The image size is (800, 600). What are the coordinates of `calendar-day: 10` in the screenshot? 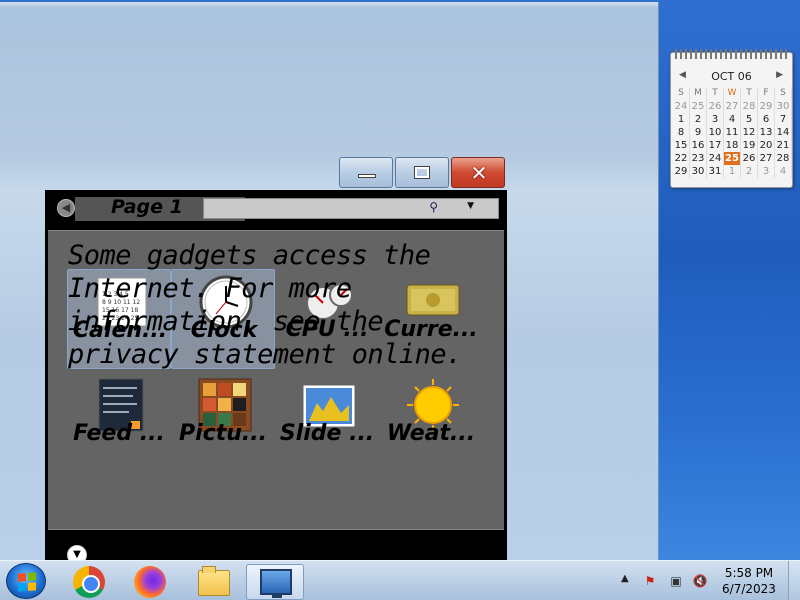 It's located at (715, 132).